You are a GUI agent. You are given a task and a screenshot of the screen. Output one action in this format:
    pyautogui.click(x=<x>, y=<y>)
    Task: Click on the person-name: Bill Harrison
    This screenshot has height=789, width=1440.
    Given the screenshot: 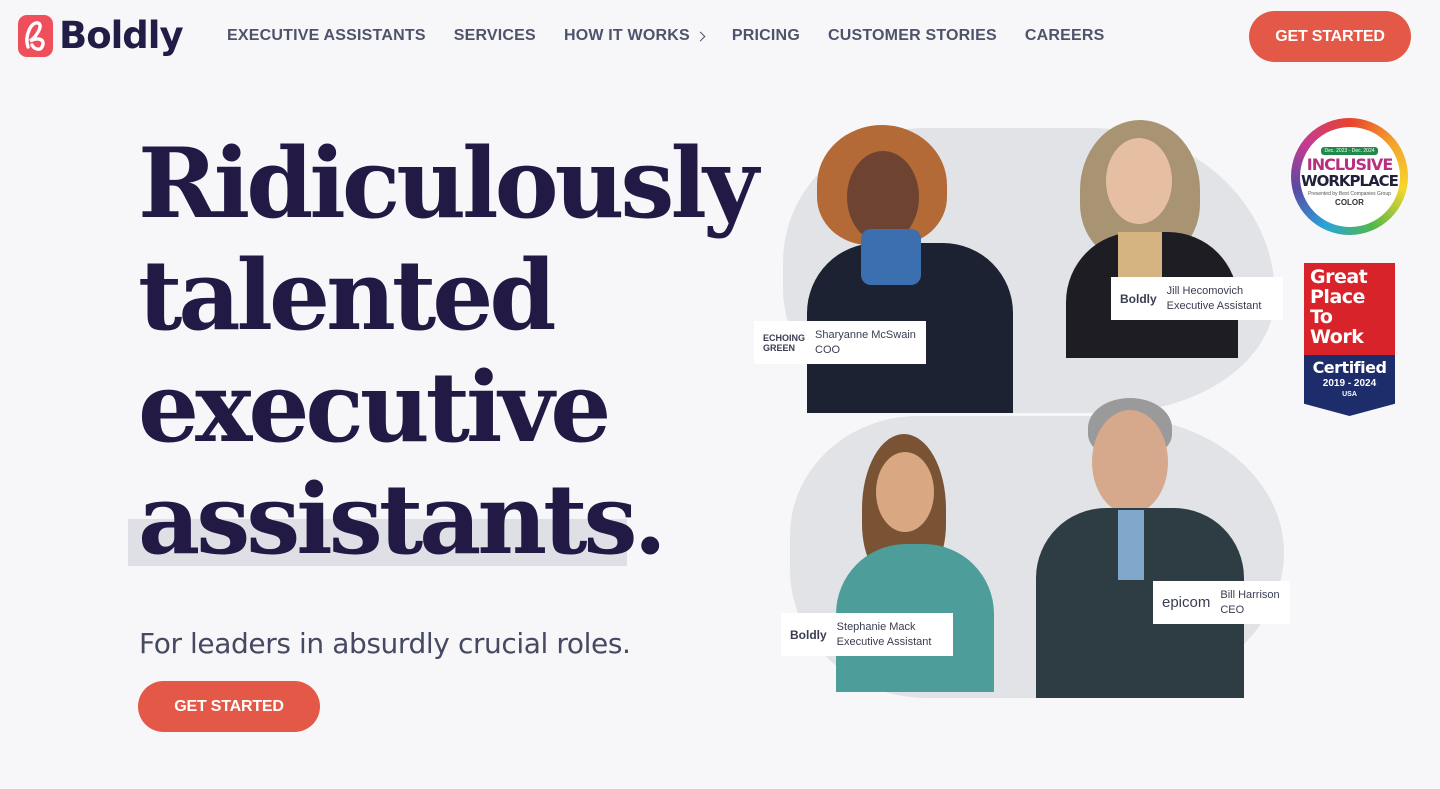 What is the action you would take?
    pyautogui.click(x=1250, y=594)
    